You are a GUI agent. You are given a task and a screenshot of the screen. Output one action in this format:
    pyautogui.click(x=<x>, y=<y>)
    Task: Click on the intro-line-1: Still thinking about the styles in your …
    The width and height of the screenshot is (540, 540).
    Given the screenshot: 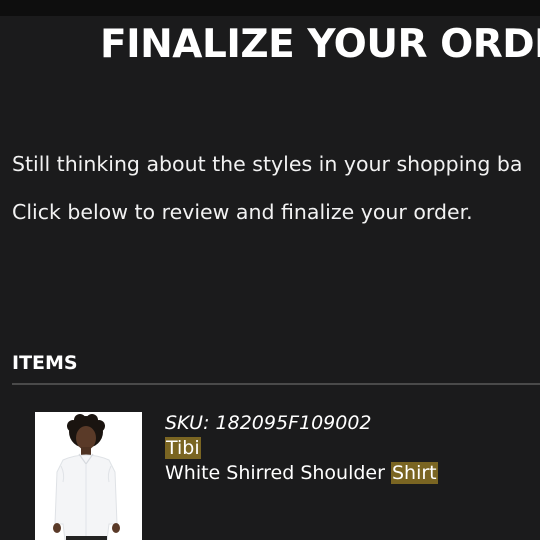 What is the action you would take?
    pyautogui.click(x=267, y=164)
    